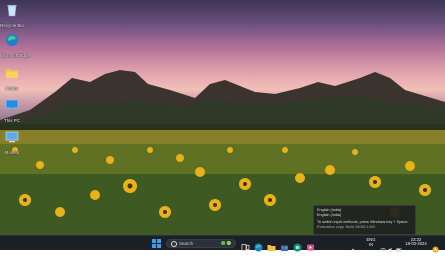 The height and width of the screenshot is (258, 445). I want to click on desktop-icon-edge: Microsoft Edge, so click(15, 45).